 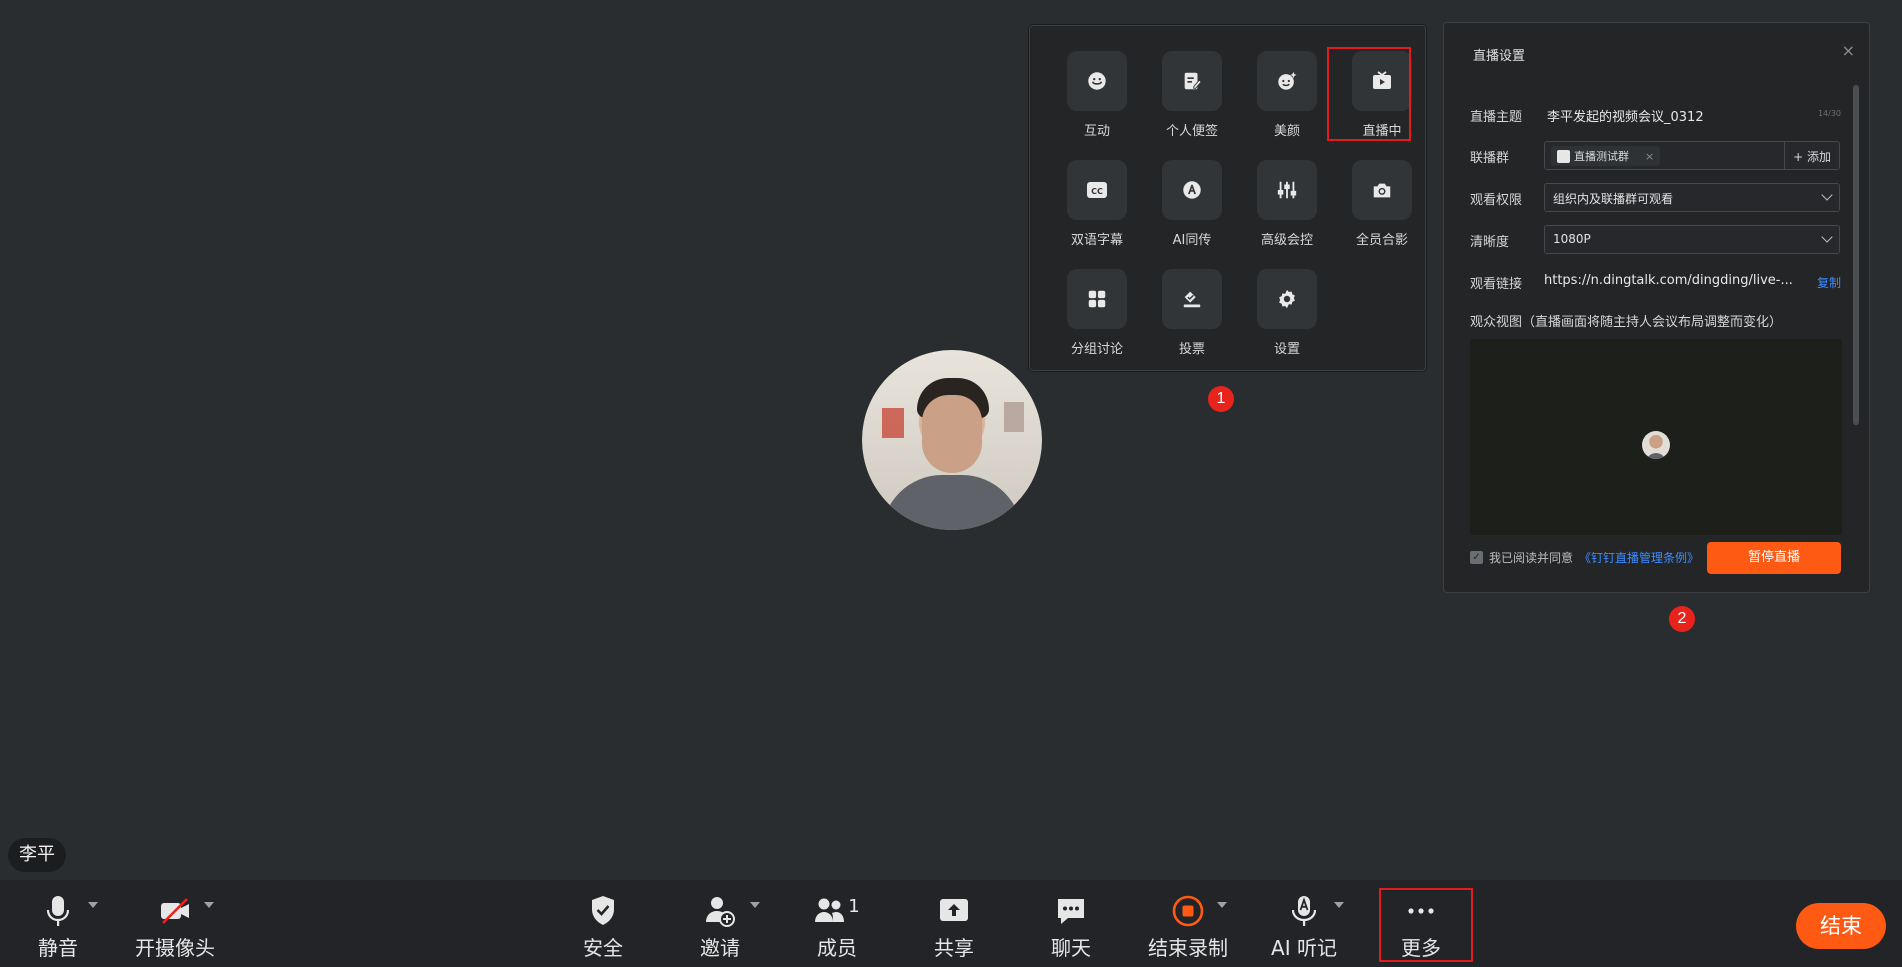 What do you see at coordinates (1287, 299) in the screenshot?
I see `gear-icon` at bounding box center [1287, 299].